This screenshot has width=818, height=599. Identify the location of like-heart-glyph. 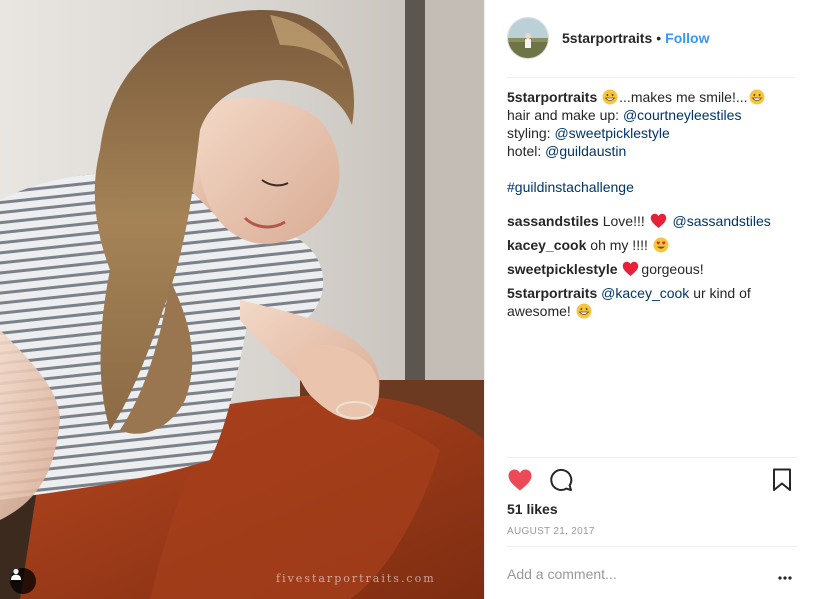
(520, 480).